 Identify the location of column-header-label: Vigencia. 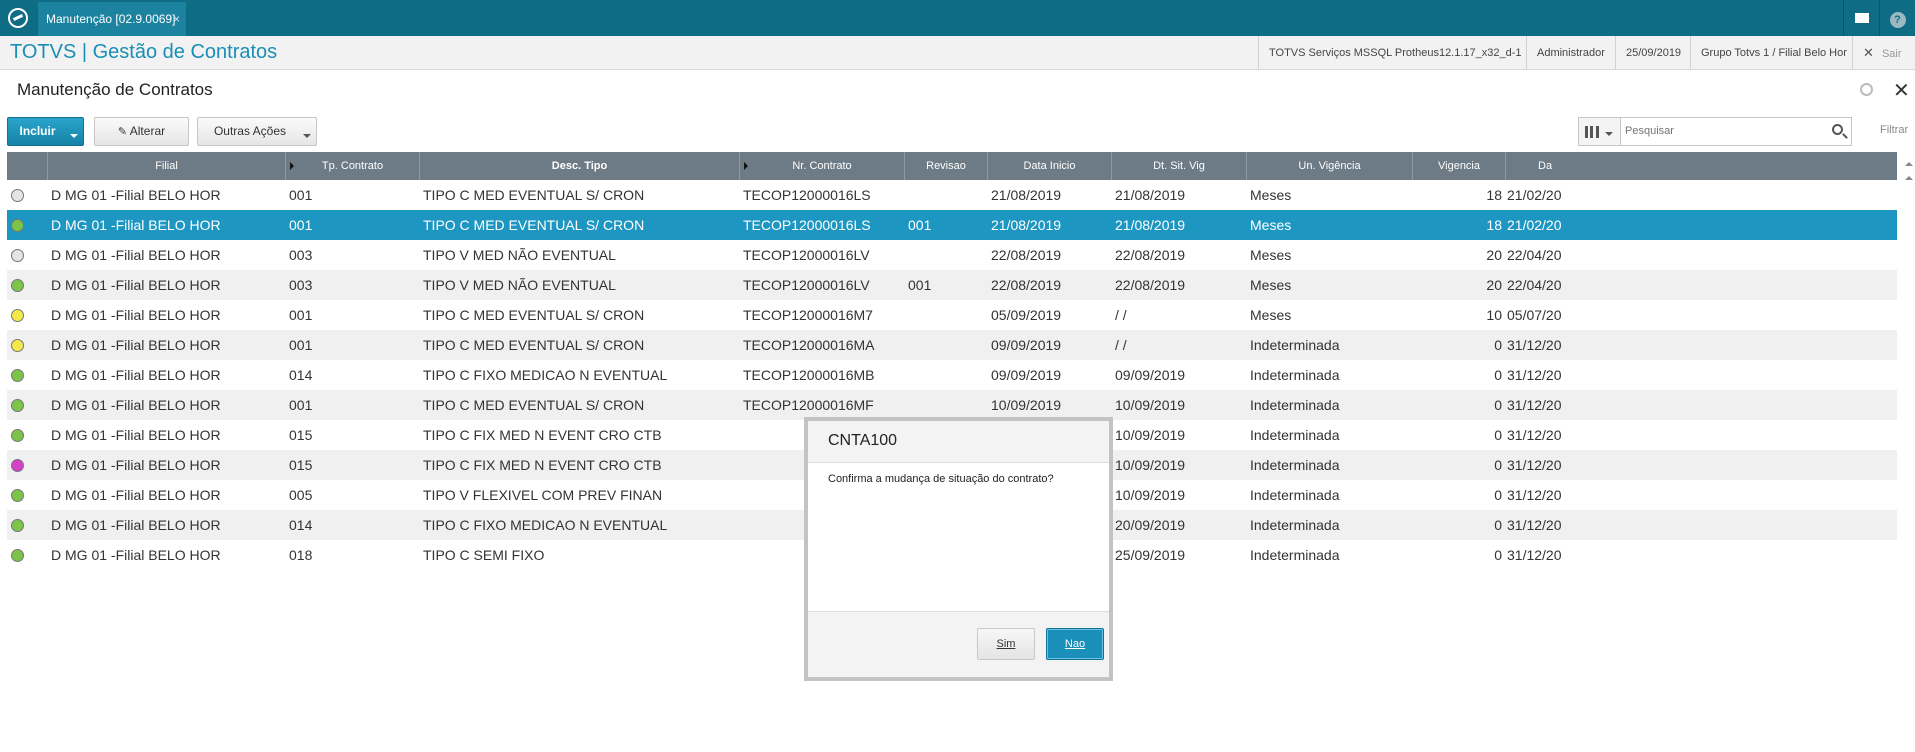
(1459, 166).